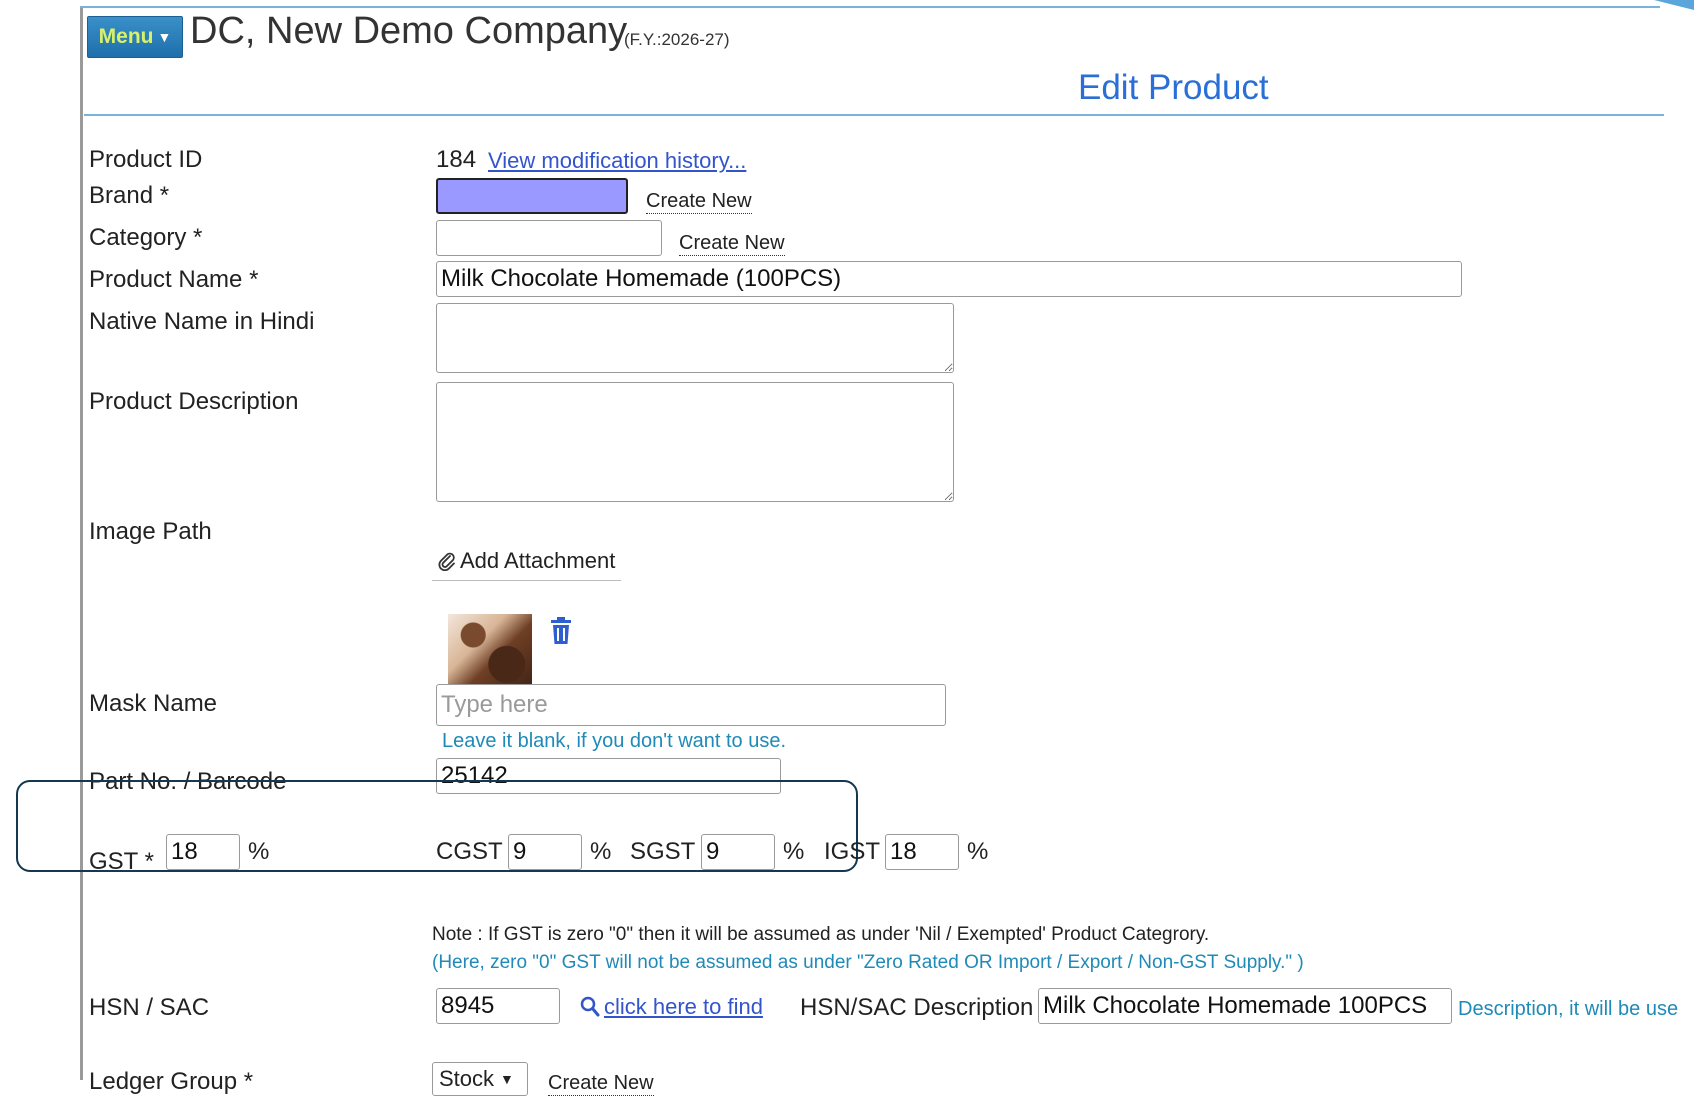  I want to click on corner-accent, so click(1674, 5).